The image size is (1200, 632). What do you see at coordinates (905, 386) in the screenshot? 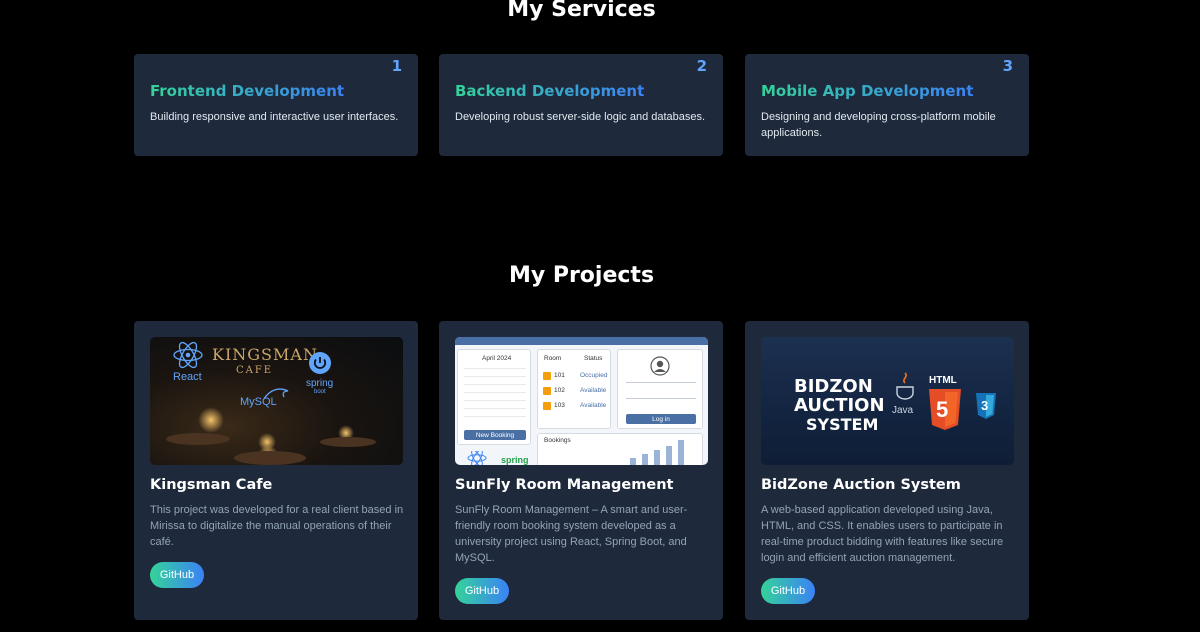
I see `java-cup-icon` at bounding box center [905, 386].